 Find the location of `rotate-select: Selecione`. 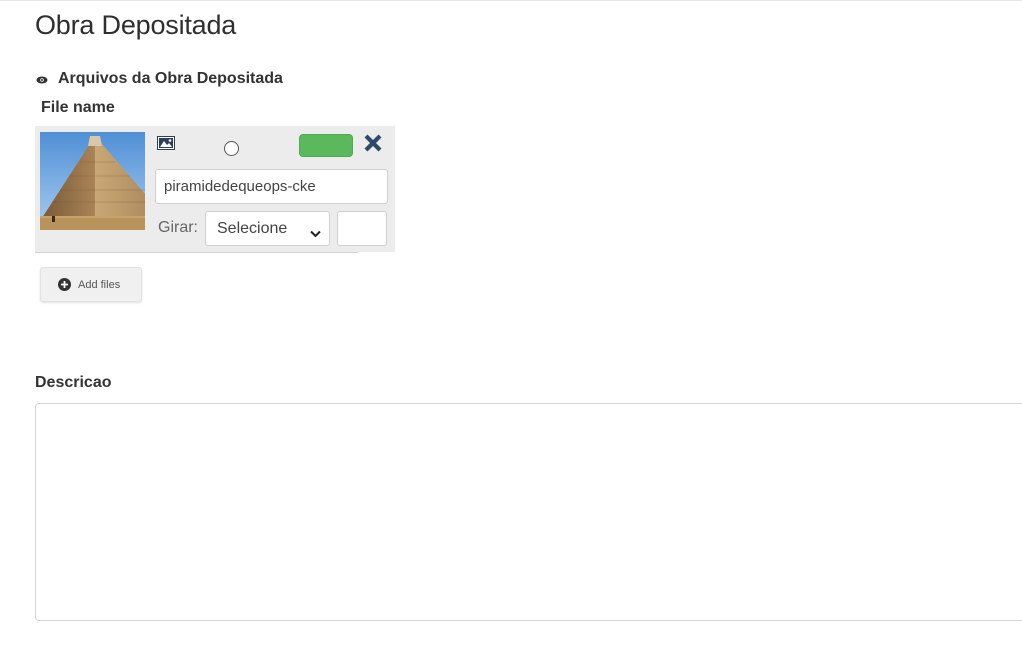

rotate-select: Selecione is located at coordinates (267, 228).